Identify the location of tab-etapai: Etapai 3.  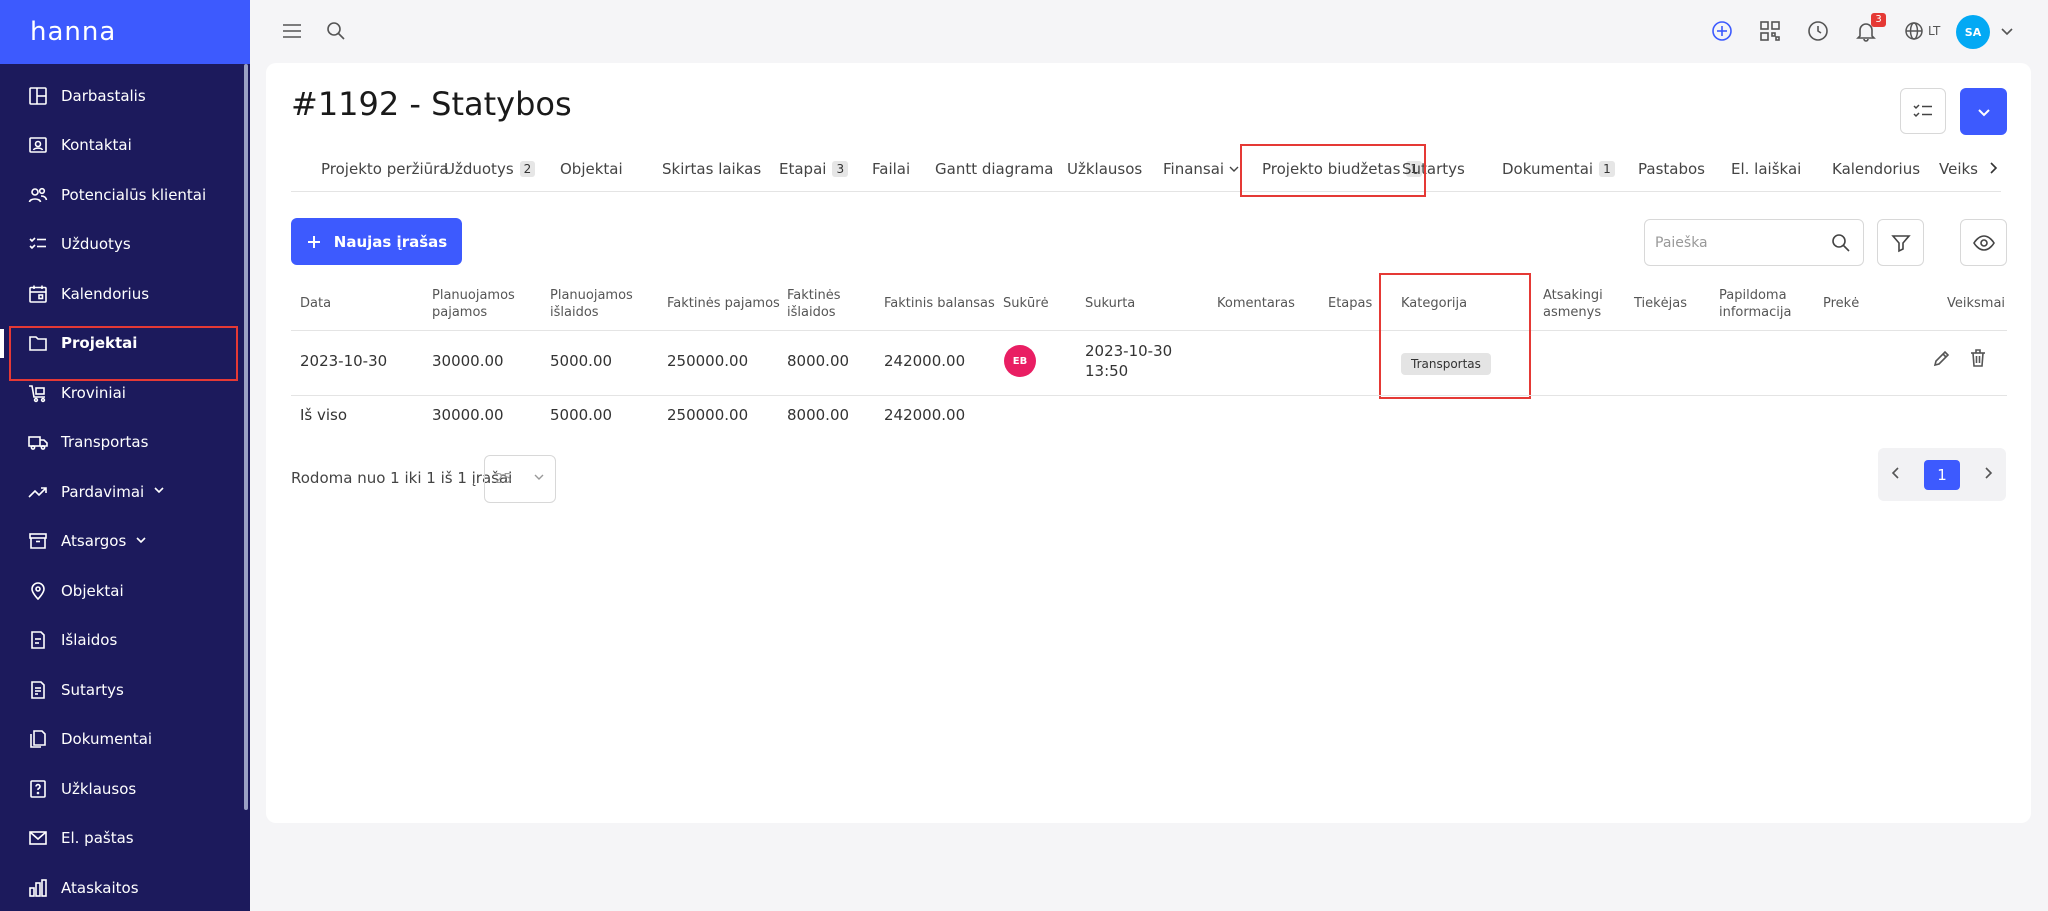
(814, 168).